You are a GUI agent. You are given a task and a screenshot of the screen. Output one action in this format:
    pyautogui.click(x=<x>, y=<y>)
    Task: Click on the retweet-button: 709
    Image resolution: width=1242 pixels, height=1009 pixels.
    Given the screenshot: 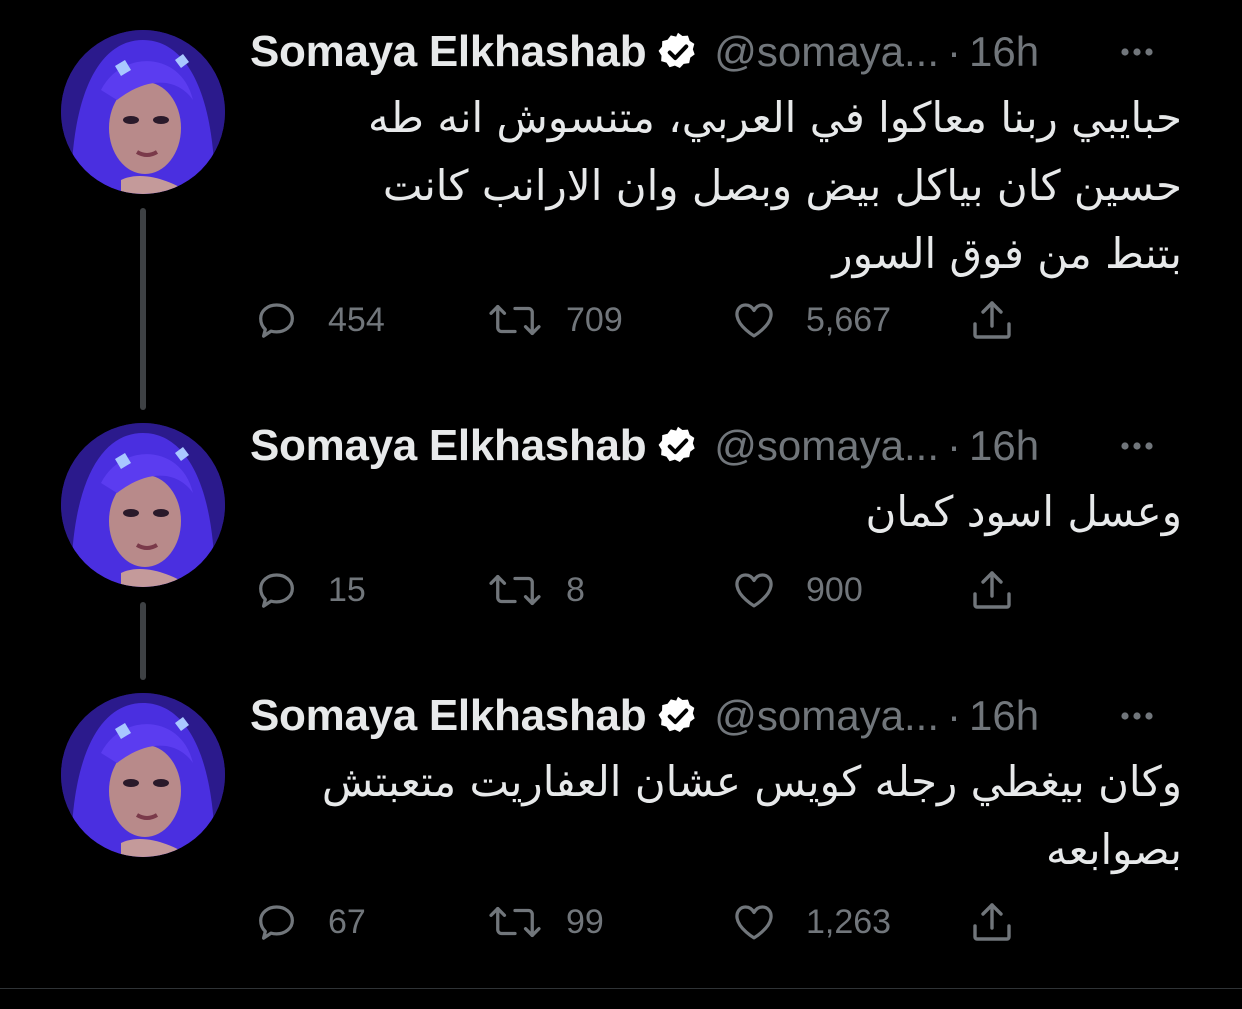 What is the action you would take?
    pyautogui.click(x=554, y=320)
    